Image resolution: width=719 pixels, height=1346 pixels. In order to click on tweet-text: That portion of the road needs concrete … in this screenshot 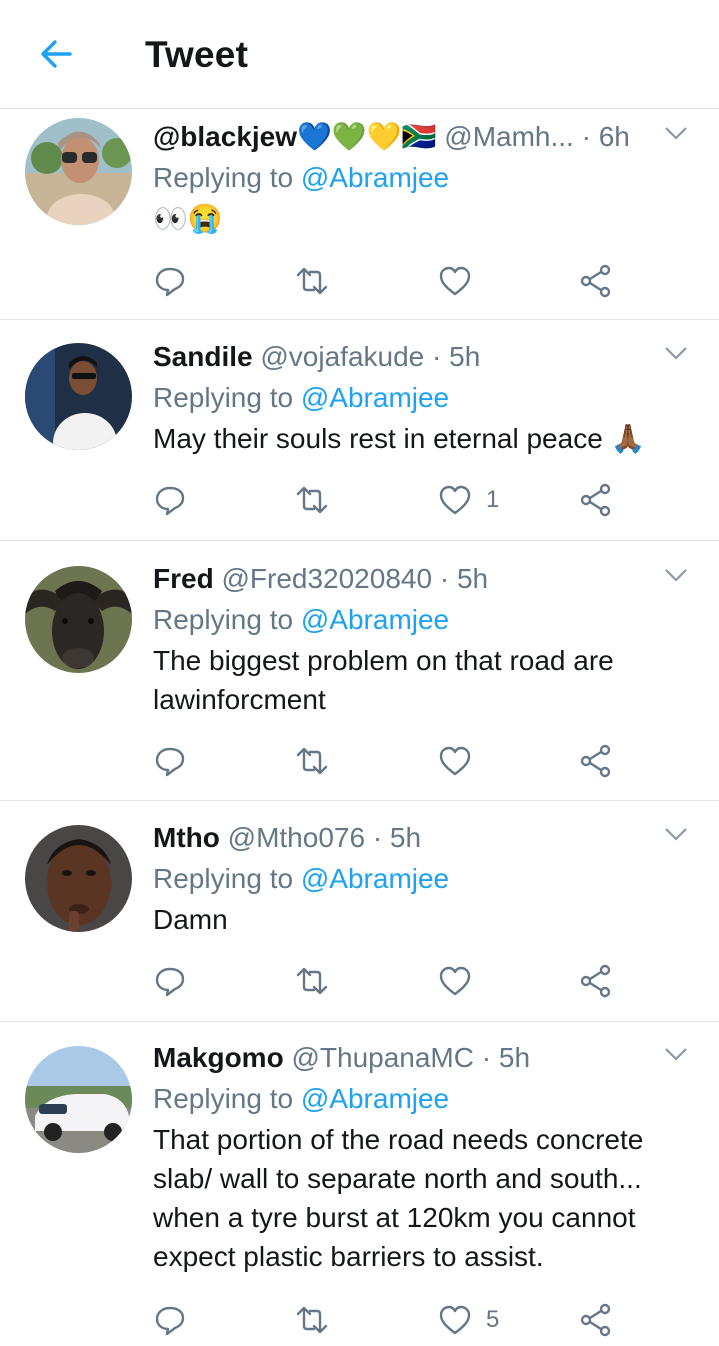, I will do `click(398, 1198)`.